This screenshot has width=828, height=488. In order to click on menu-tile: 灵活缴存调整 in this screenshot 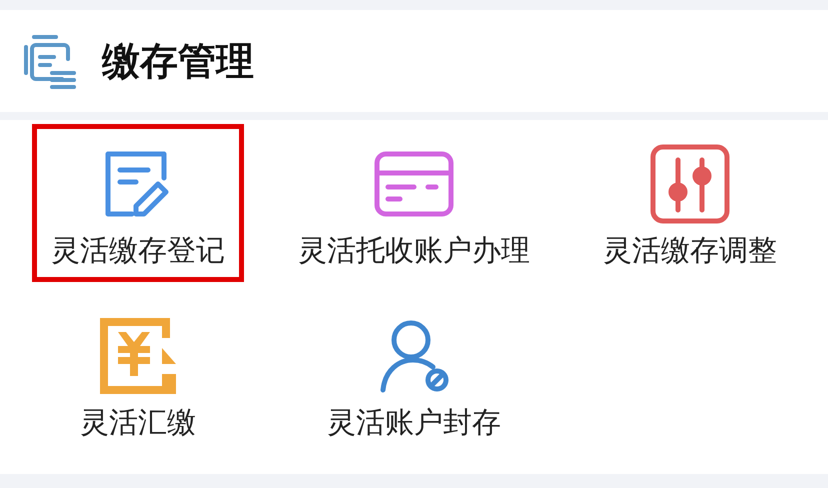, I will do `click(690, 203)`.